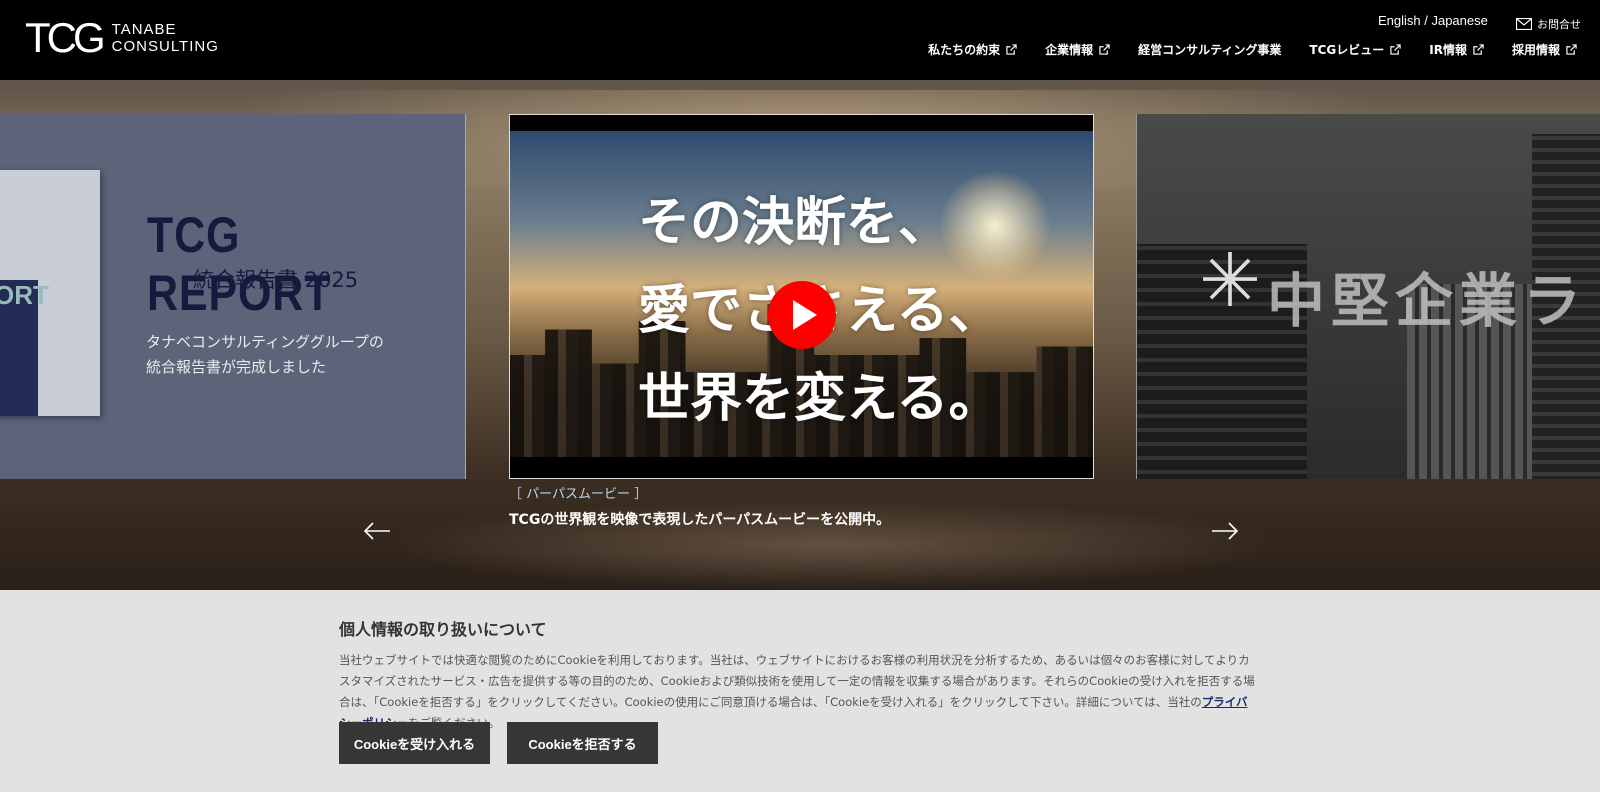 The image size is (1600, 792). Describe the element at coordinates (377, 531) in the screenshot. I see `arrow-left-icon` at that location.